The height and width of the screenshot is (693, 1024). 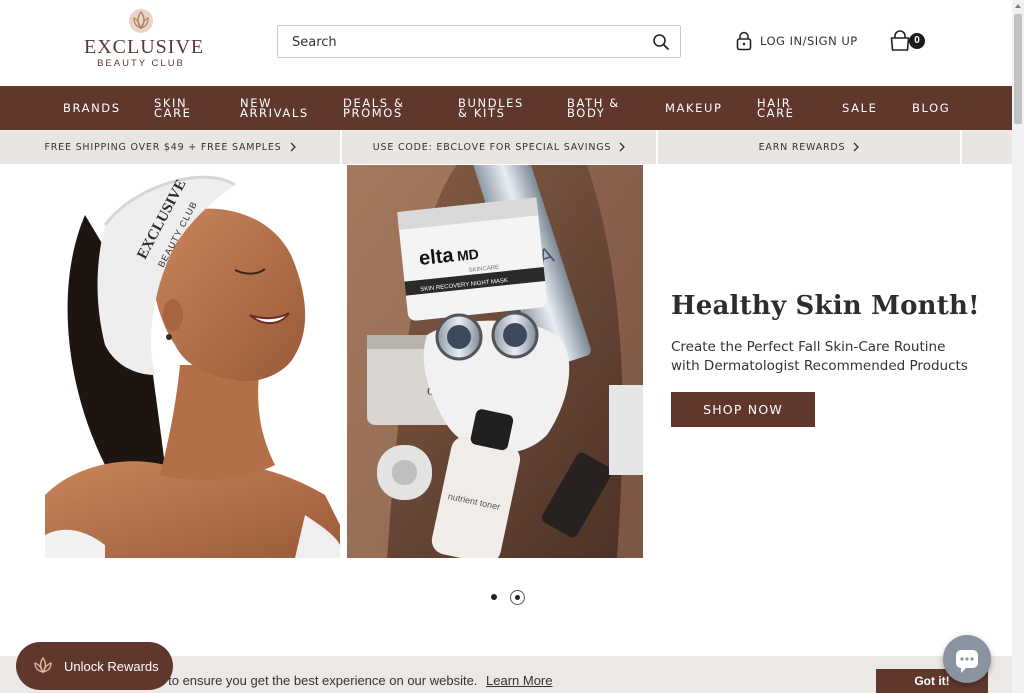 What do you see at coordinates (917, 41) in the screenshot?
I see `cart-count-badge: 0` at bounding box center [917, 41].